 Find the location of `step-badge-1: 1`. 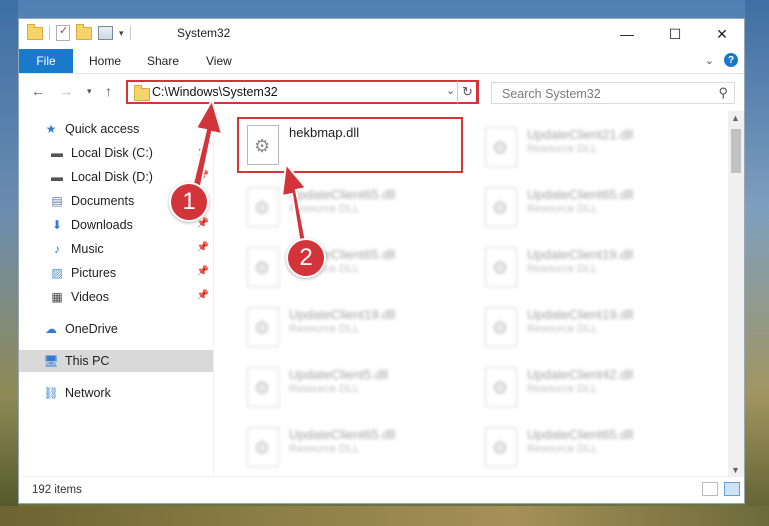

step-badge-1: 1 is located at coordinates (189, 202).